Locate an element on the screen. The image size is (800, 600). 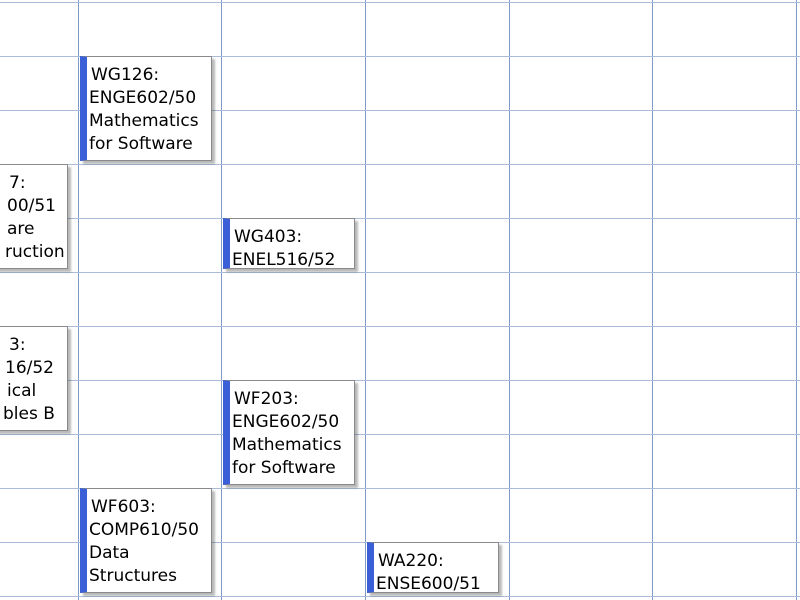
event-course-code: ENSE600/51 is located at coordinates (428, 583).